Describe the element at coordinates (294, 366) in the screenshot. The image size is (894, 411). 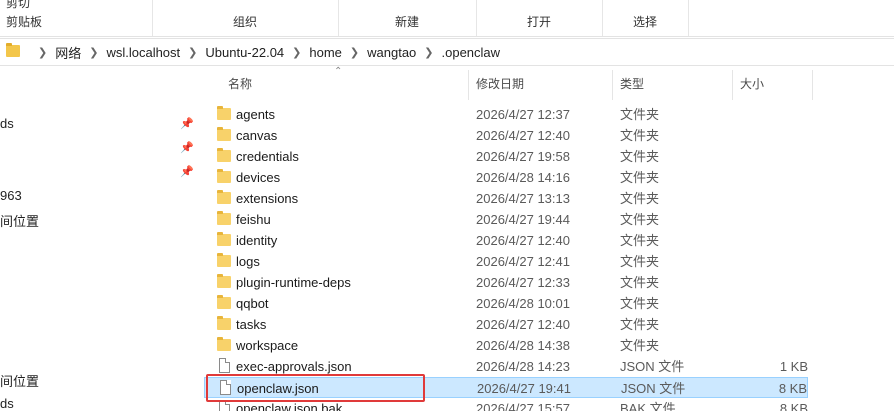
I see `file-name: exec-approvals.json` at that location.